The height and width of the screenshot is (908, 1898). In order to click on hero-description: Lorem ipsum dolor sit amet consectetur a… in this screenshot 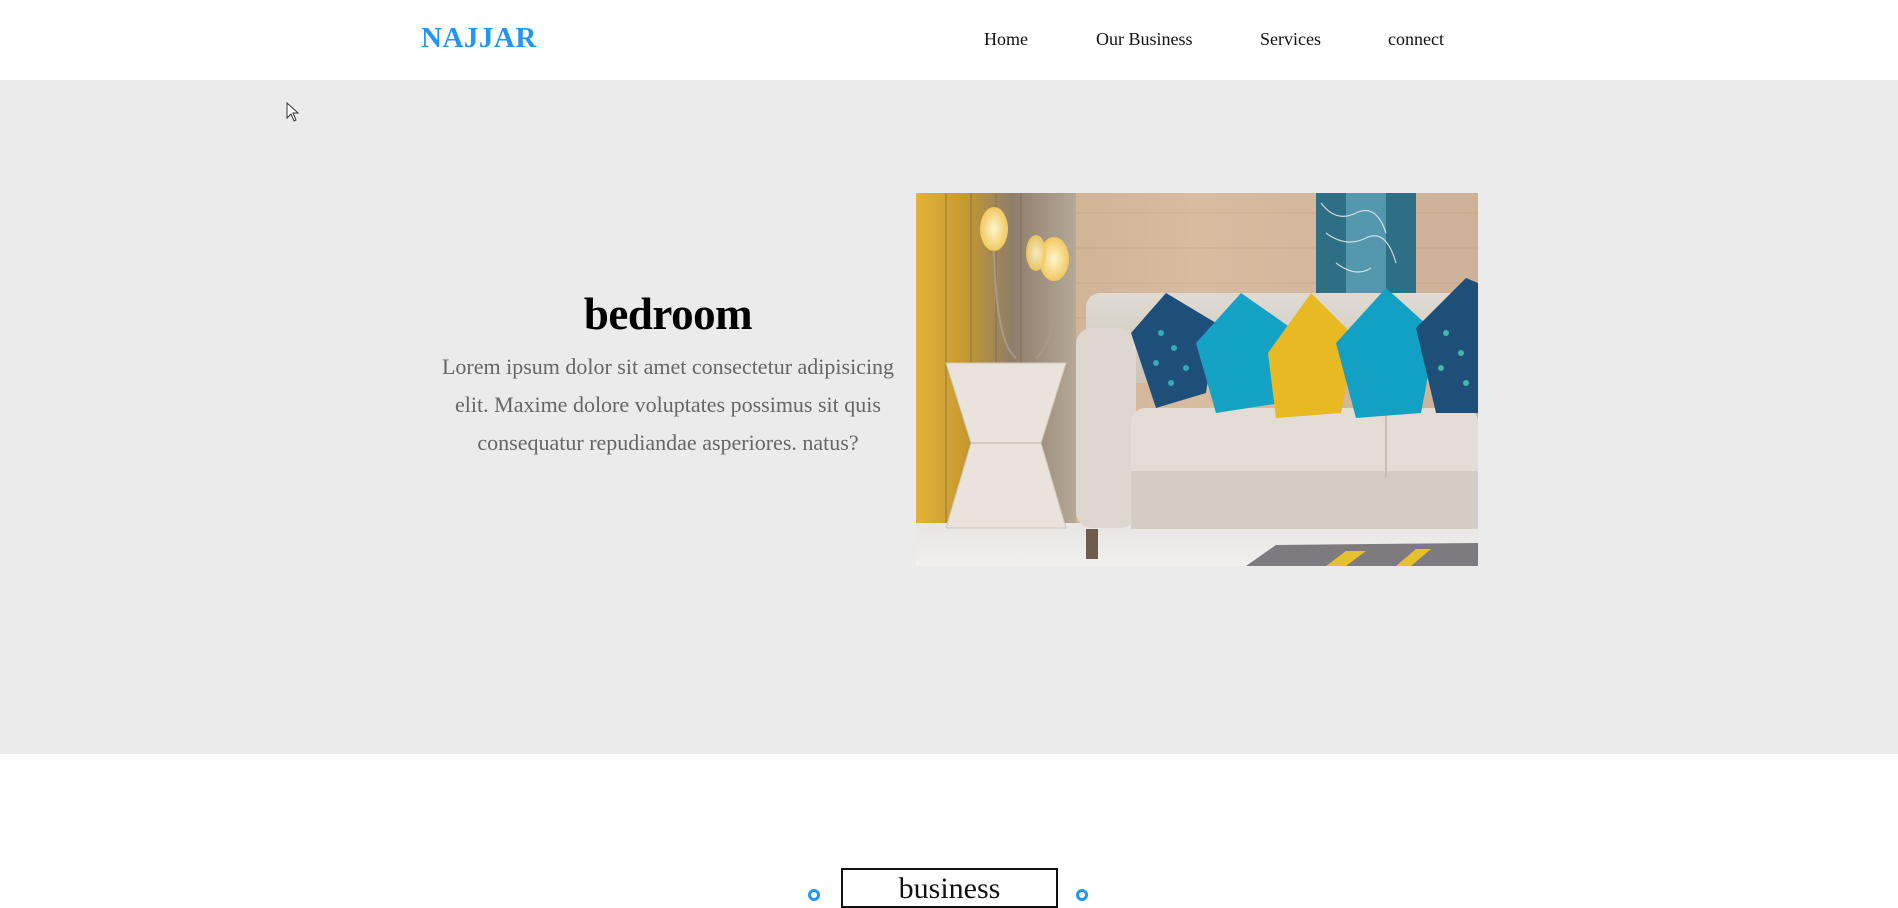, I will do `click(668, 404)`.